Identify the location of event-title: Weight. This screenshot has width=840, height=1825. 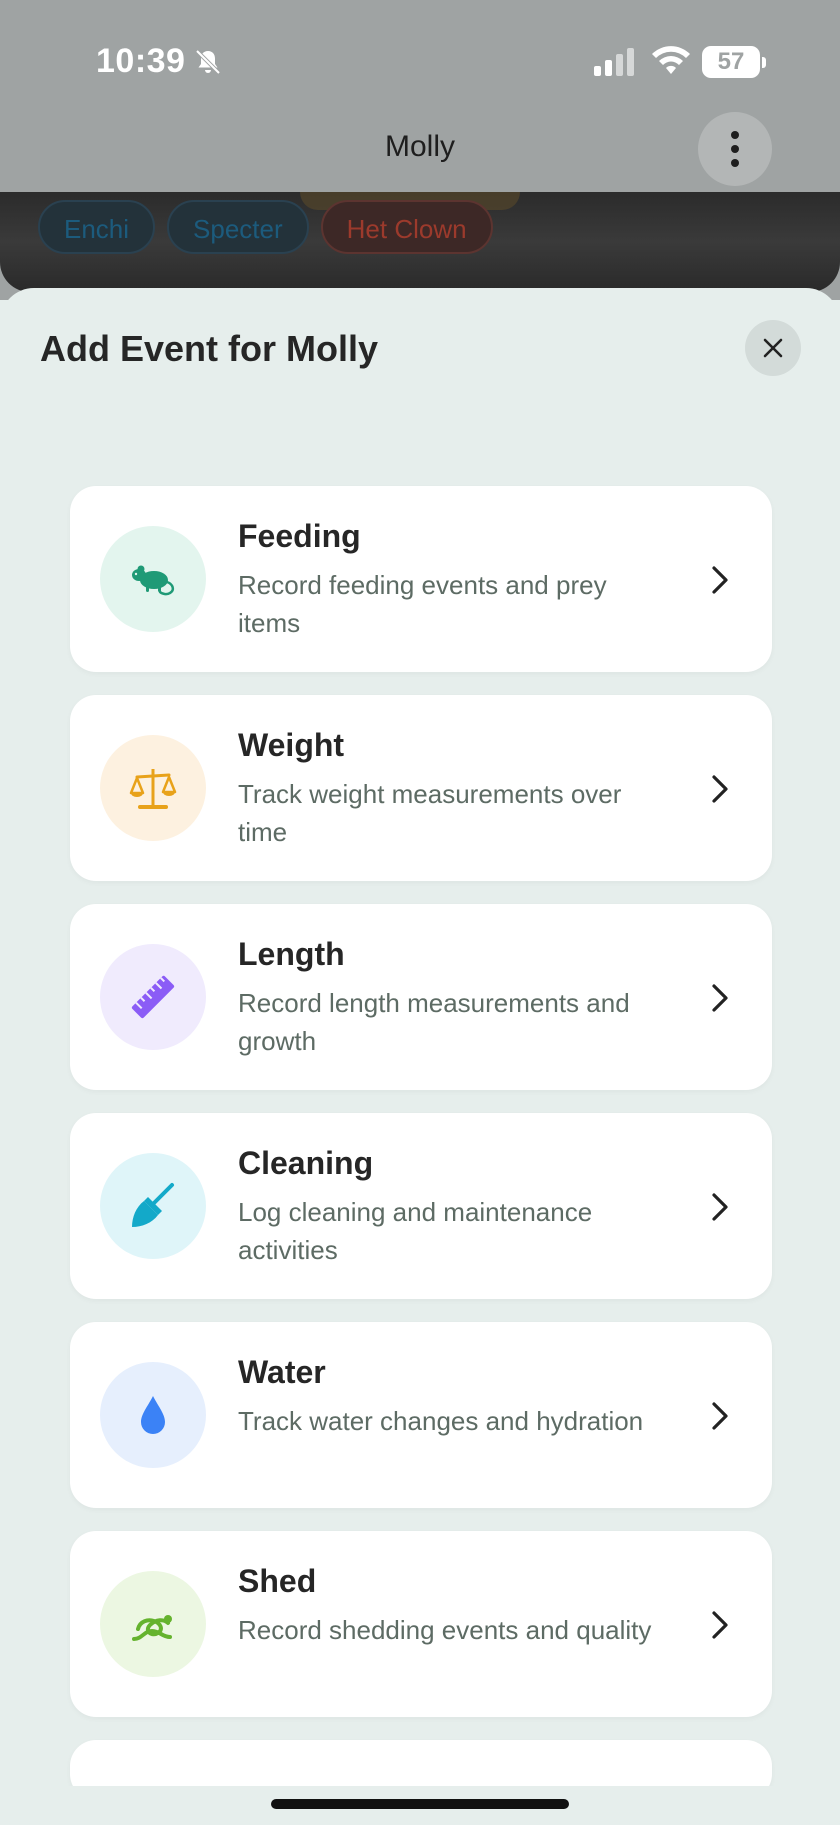
(291, 745).